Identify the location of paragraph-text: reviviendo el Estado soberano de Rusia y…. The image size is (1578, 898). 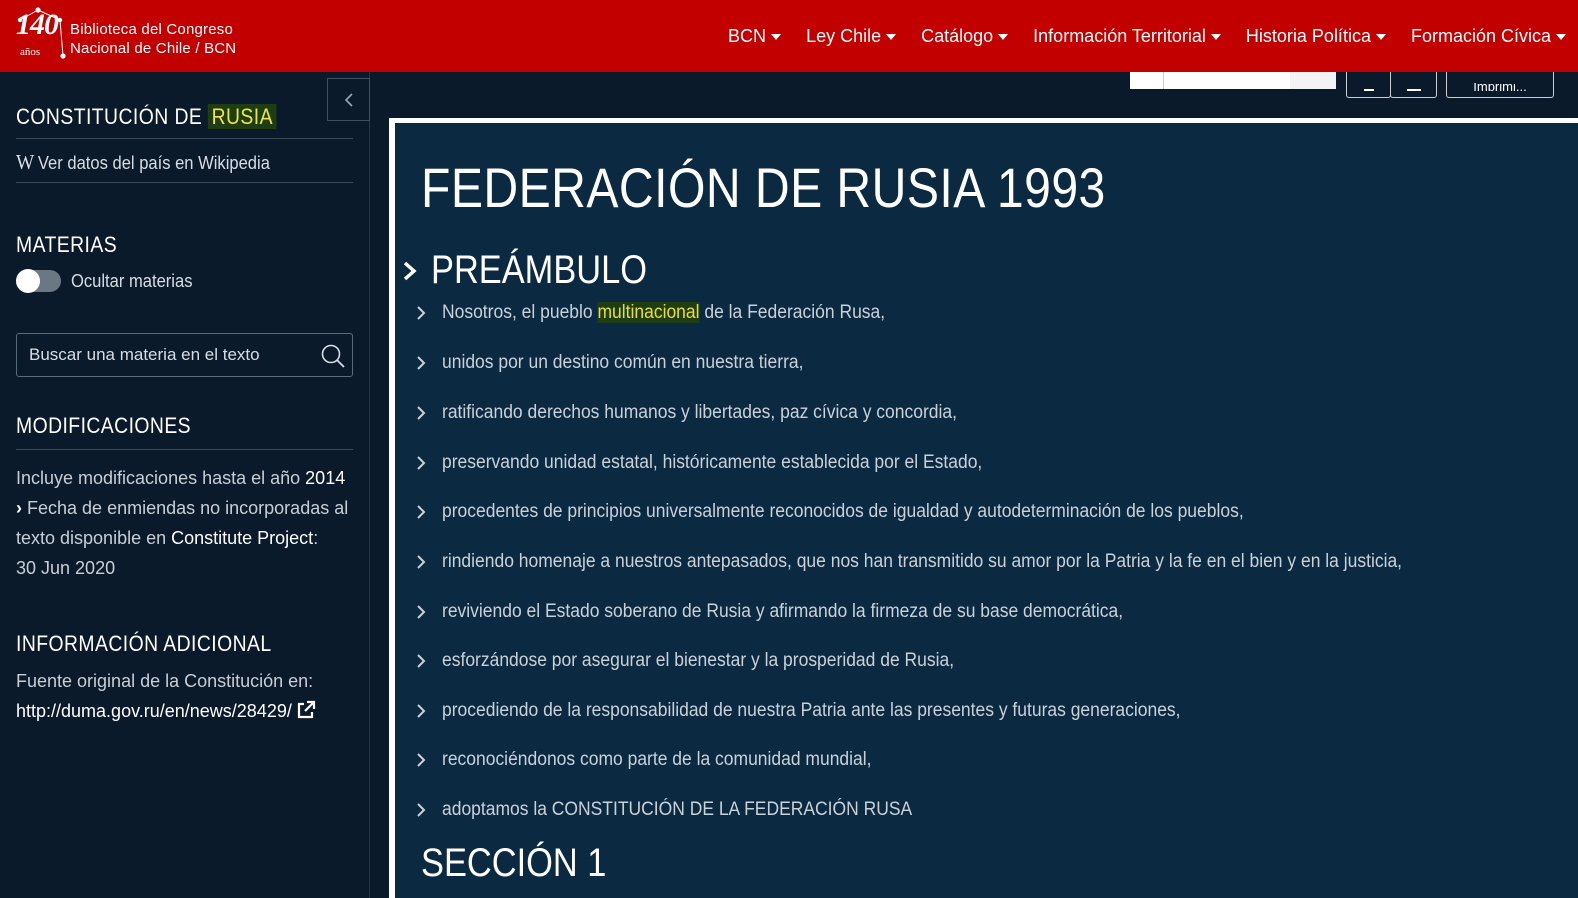
(783, 611).